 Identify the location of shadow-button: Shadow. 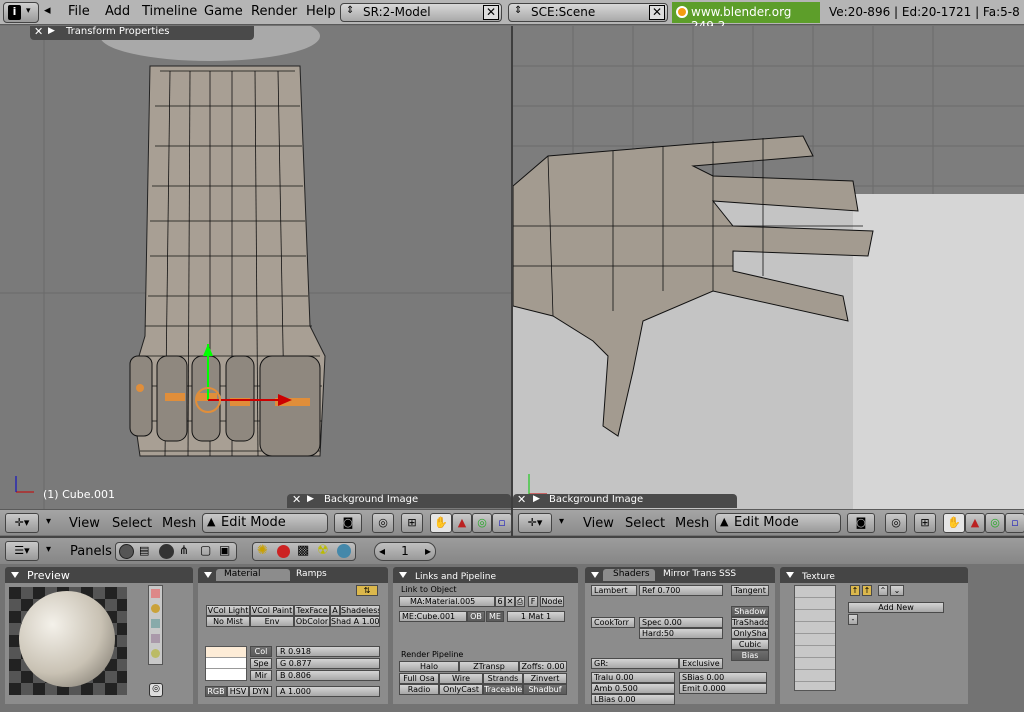
(750, 611).